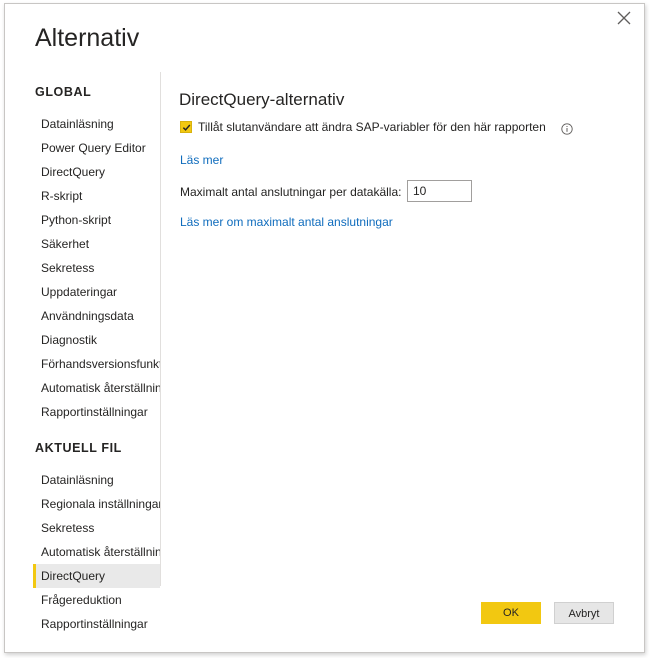 This screenshot has width=650, height=658. What do you see at coordinates (96, 292) in the screenshot?
I see `sidebar-item-uppdateringar: Uppdateringar` at bounding box center [96, 292].